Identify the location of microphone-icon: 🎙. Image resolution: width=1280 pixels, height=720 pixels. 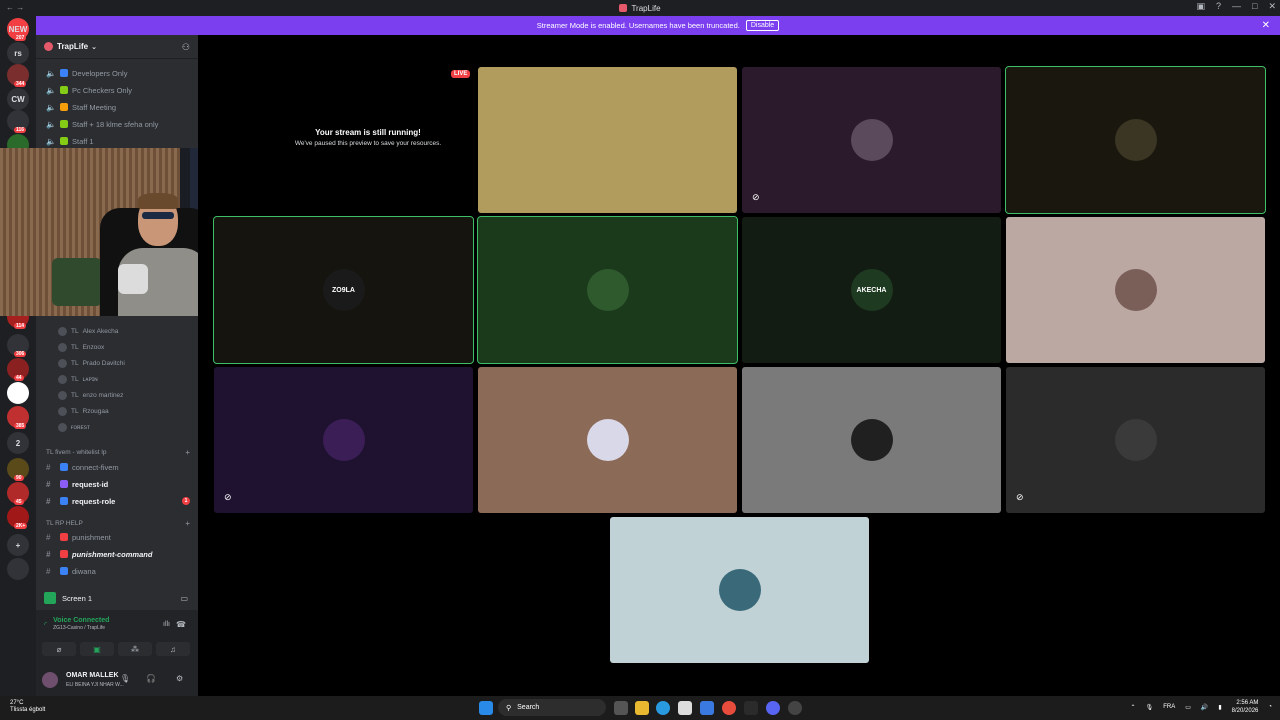
(125, 678).